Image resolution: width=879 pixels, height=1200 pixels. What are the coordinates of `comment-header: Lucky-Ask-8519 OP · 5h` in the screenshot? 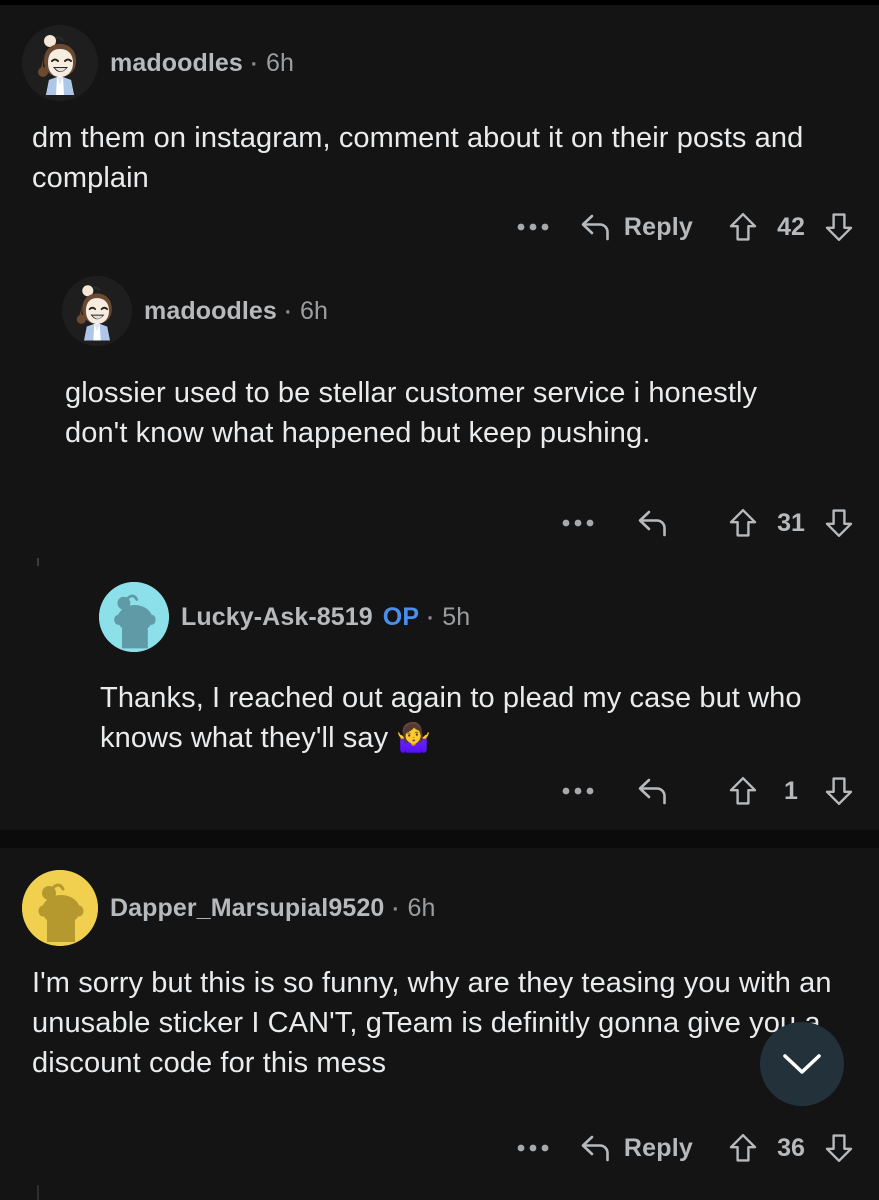 It's located at (284, 617).